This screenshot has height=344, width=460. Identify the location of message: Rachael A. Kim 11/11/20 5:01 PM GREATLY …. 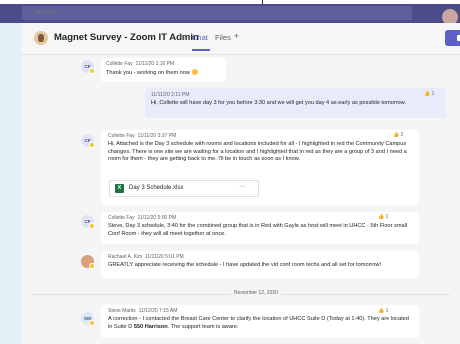
(260, 264).